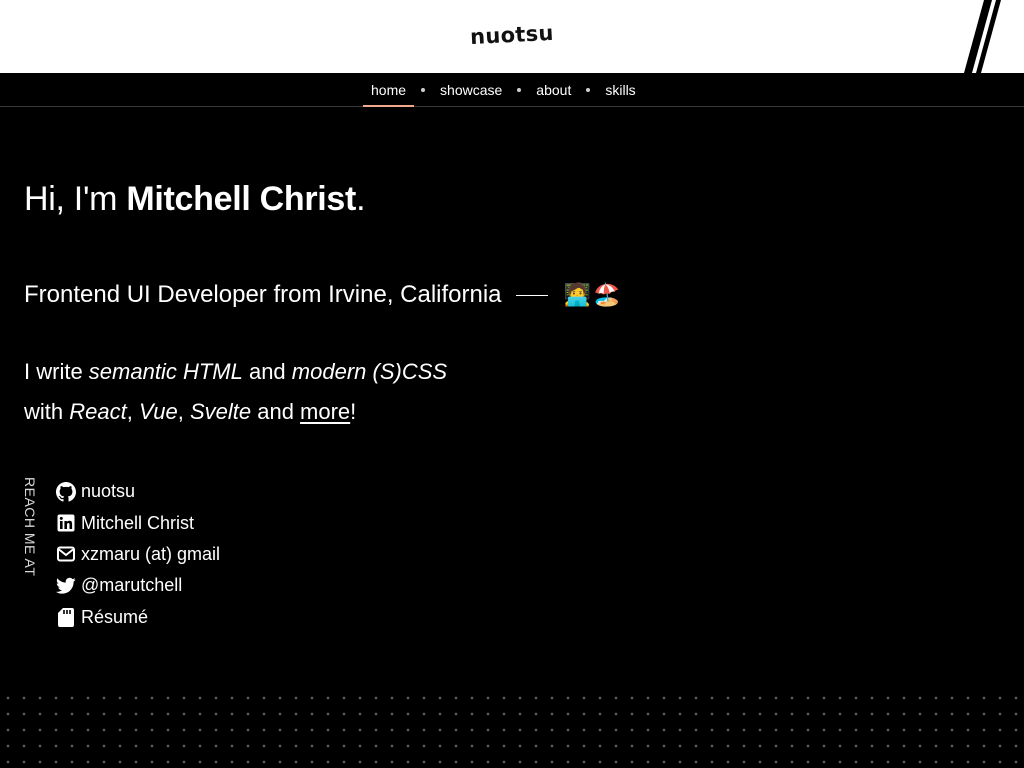  Describe the element at coordinates (132, 585) in the screenshot. I see `contact-label: @marutchell` at that location.